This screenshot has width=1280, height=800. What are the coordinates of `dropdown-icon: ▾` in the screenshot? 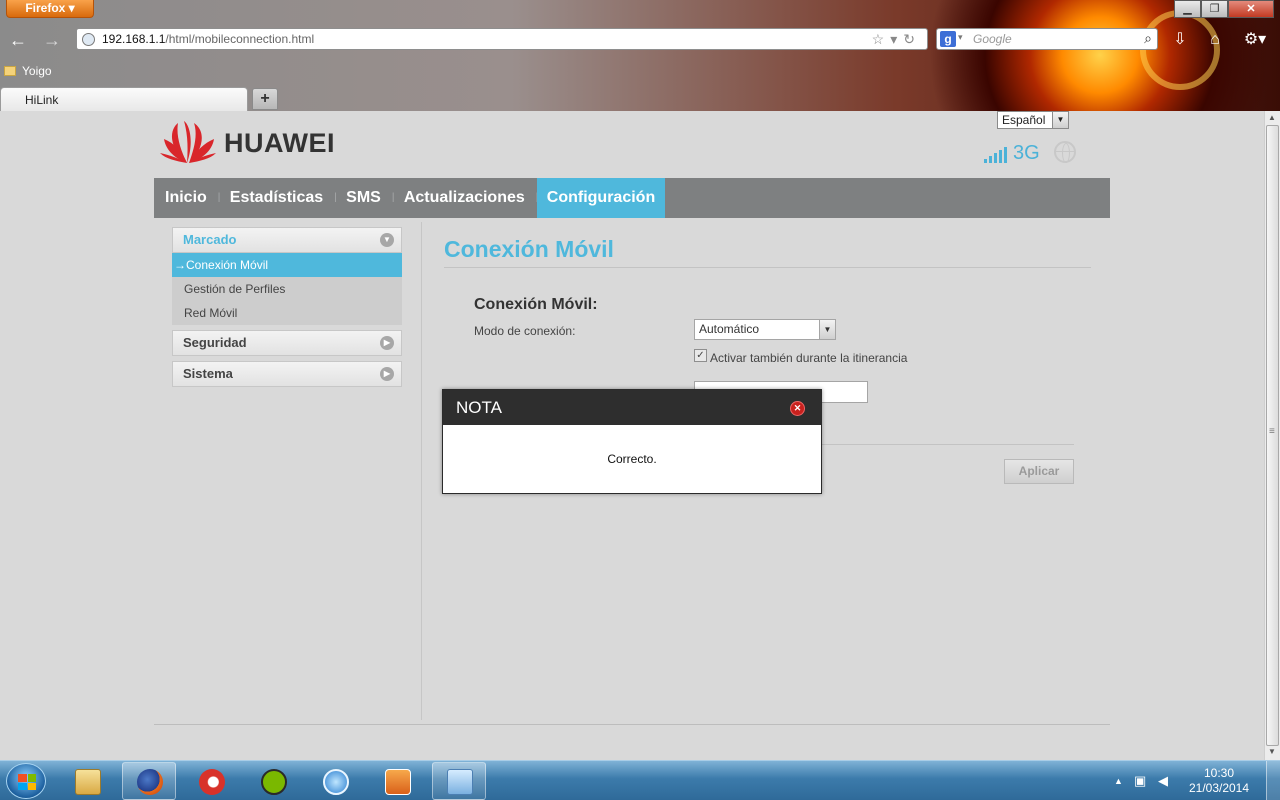 It's located at (896, 39).